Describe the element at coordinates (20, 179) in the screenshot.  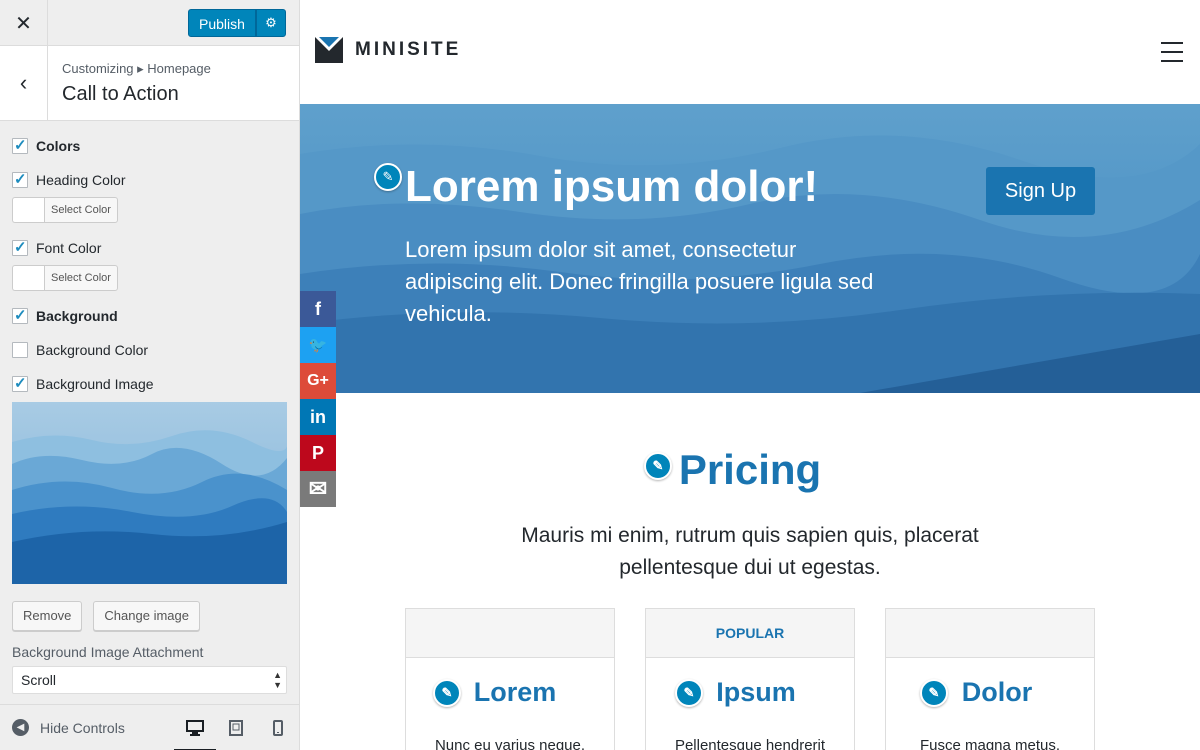
I see `heading-color-checkbox` at that location.